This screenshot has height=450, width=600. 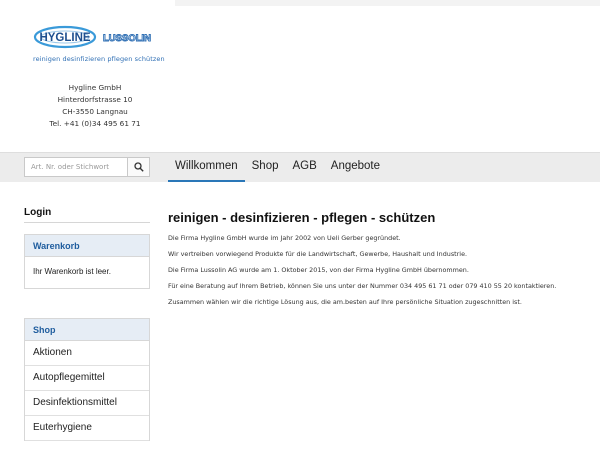 What do you see at coordinates (87, 246) in the screenshot?
I see `cart-title: Warenkorb` at bounding box center [87, 246].